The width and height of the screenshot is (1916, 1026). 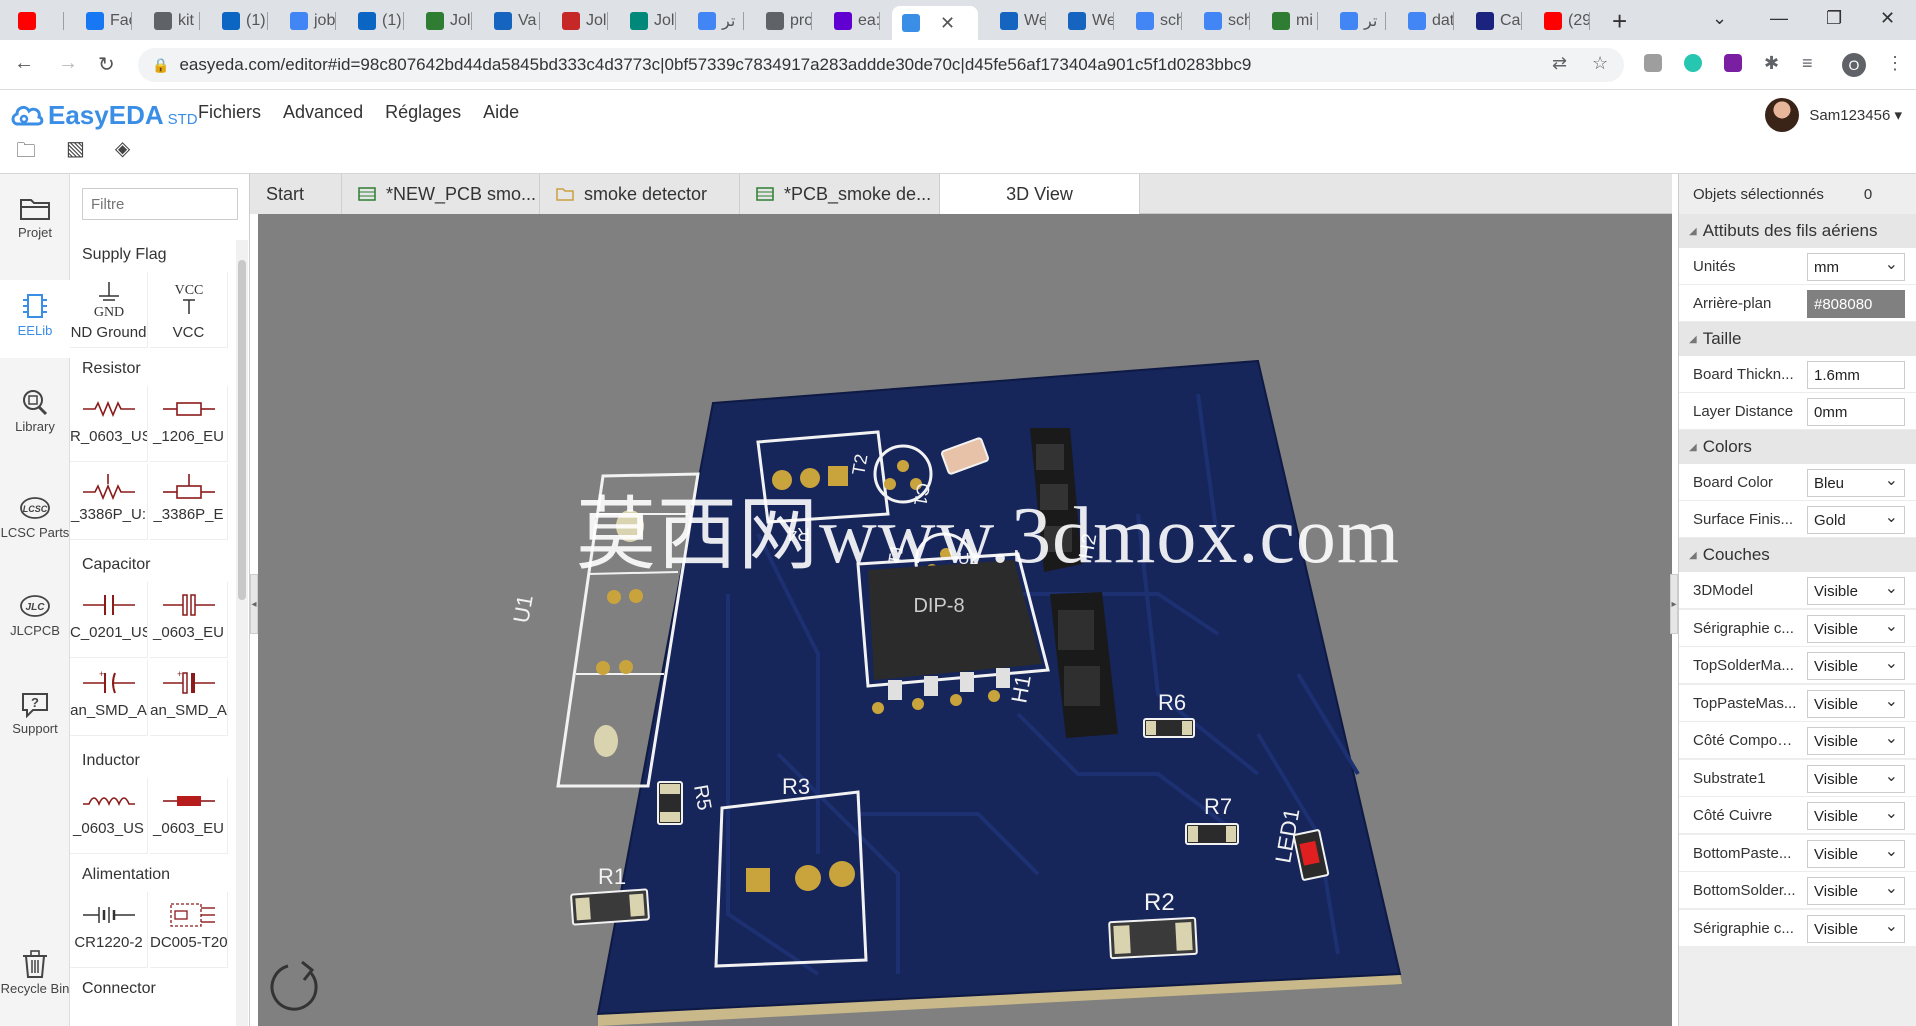 What do you see at coordinates (242, 633) in the screenshot?
I see `library-scrollbar` at bounding box center [242, 633].